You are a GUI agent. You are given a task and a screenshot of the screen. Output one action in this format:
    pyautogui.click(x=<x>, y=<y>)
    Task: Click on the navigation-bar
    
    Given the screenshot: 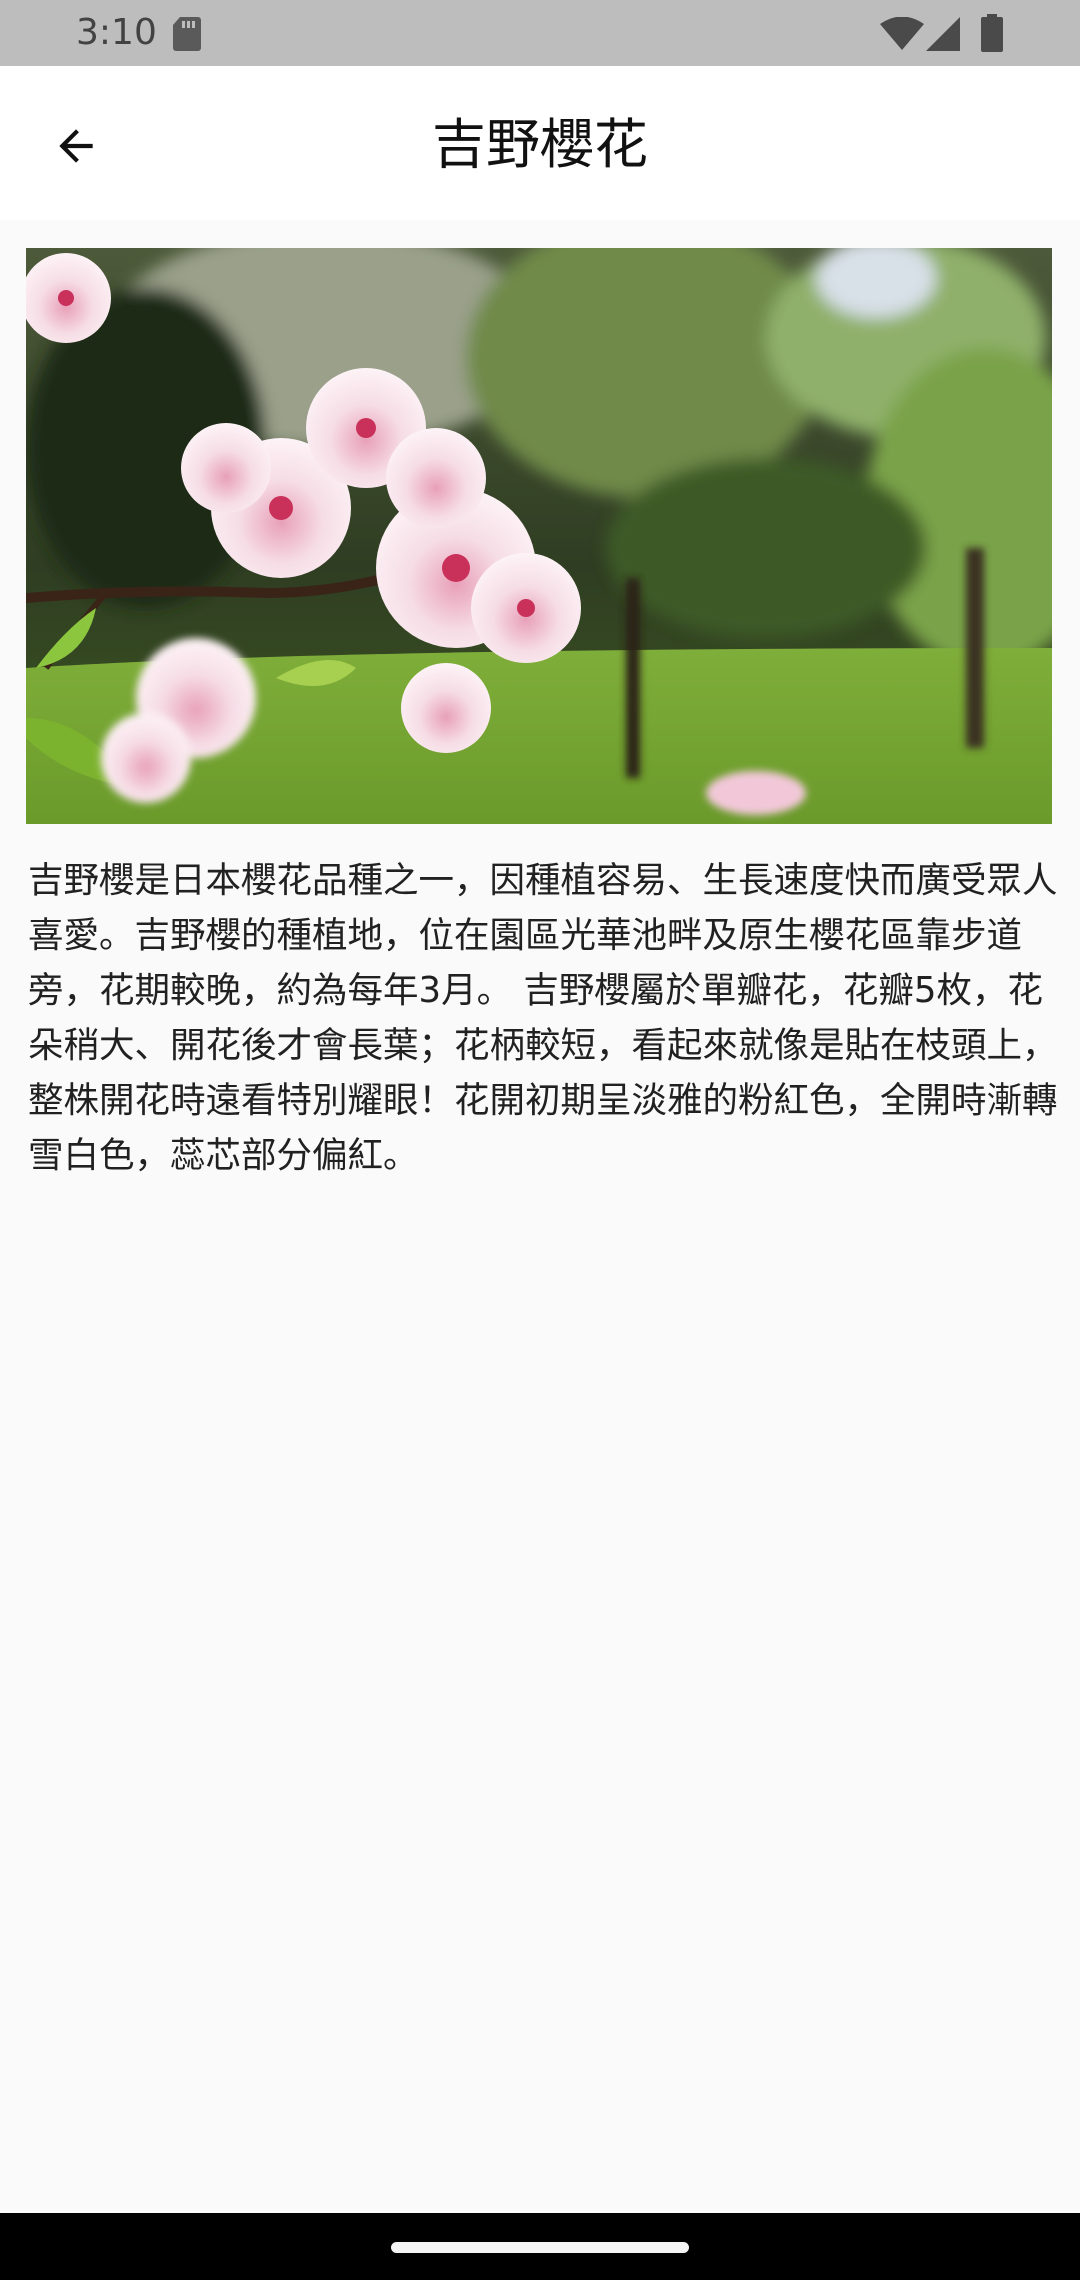 What is the action you would take?
    pyautogui.click(x=540, y=2246)
    